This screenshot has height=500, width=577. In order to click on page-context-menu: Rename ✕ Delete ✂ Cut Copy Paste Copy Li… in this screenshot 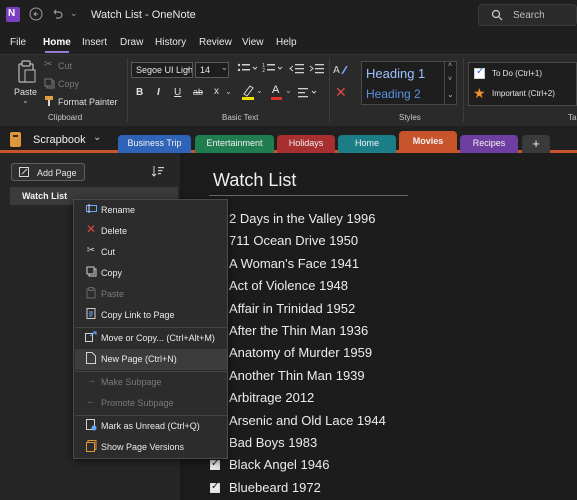, I will do `click(150, 329)`.